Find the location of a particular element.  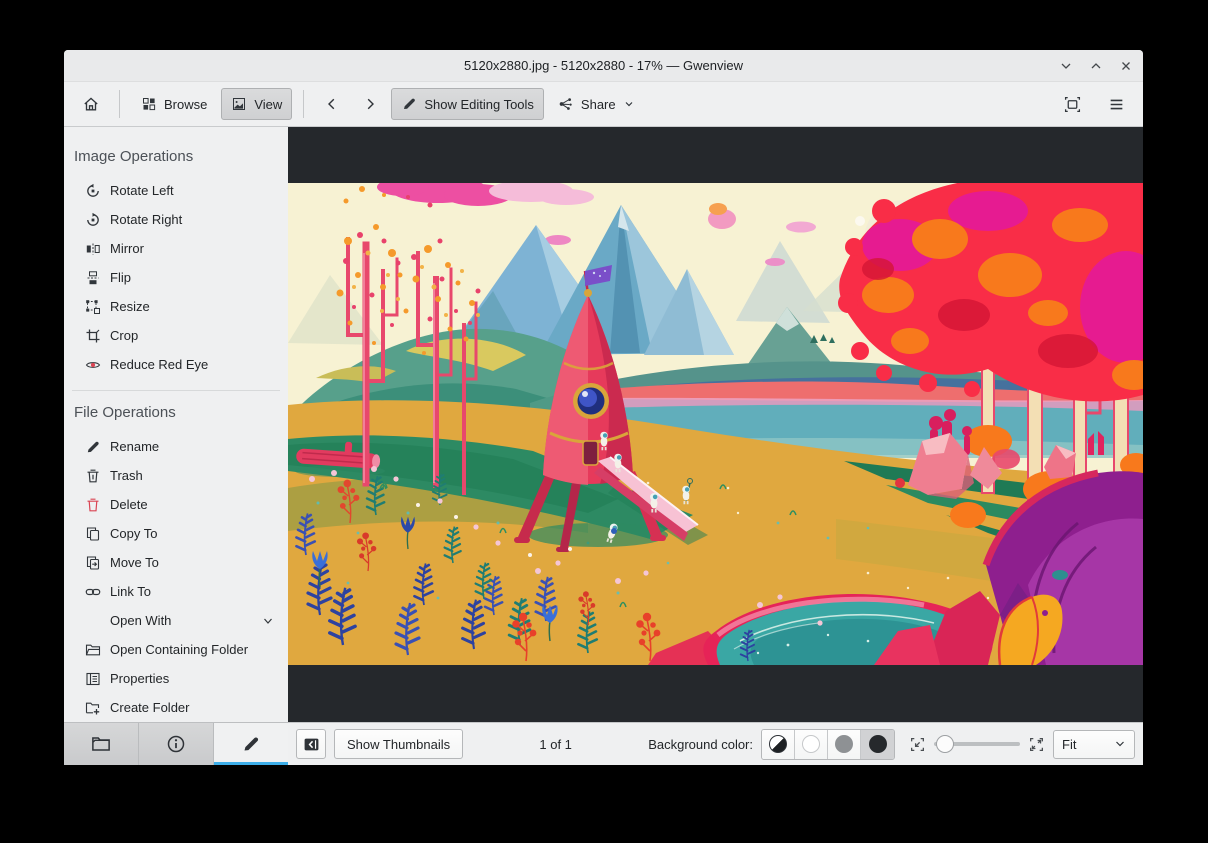

home-button is located at coordinates (91, 104).